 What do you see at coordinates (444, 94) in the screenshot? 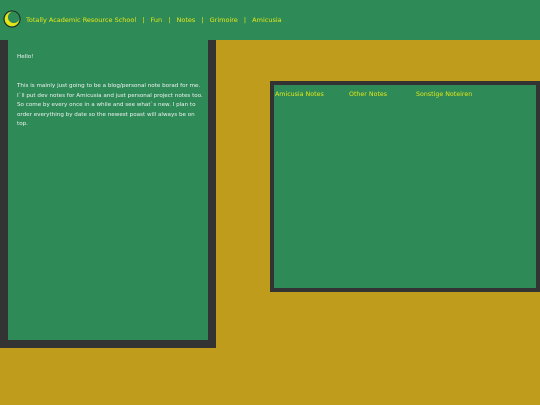
I see `tab-sonstige-noteiren: Sonstige Noteiren` at bounding box center [444, 94].